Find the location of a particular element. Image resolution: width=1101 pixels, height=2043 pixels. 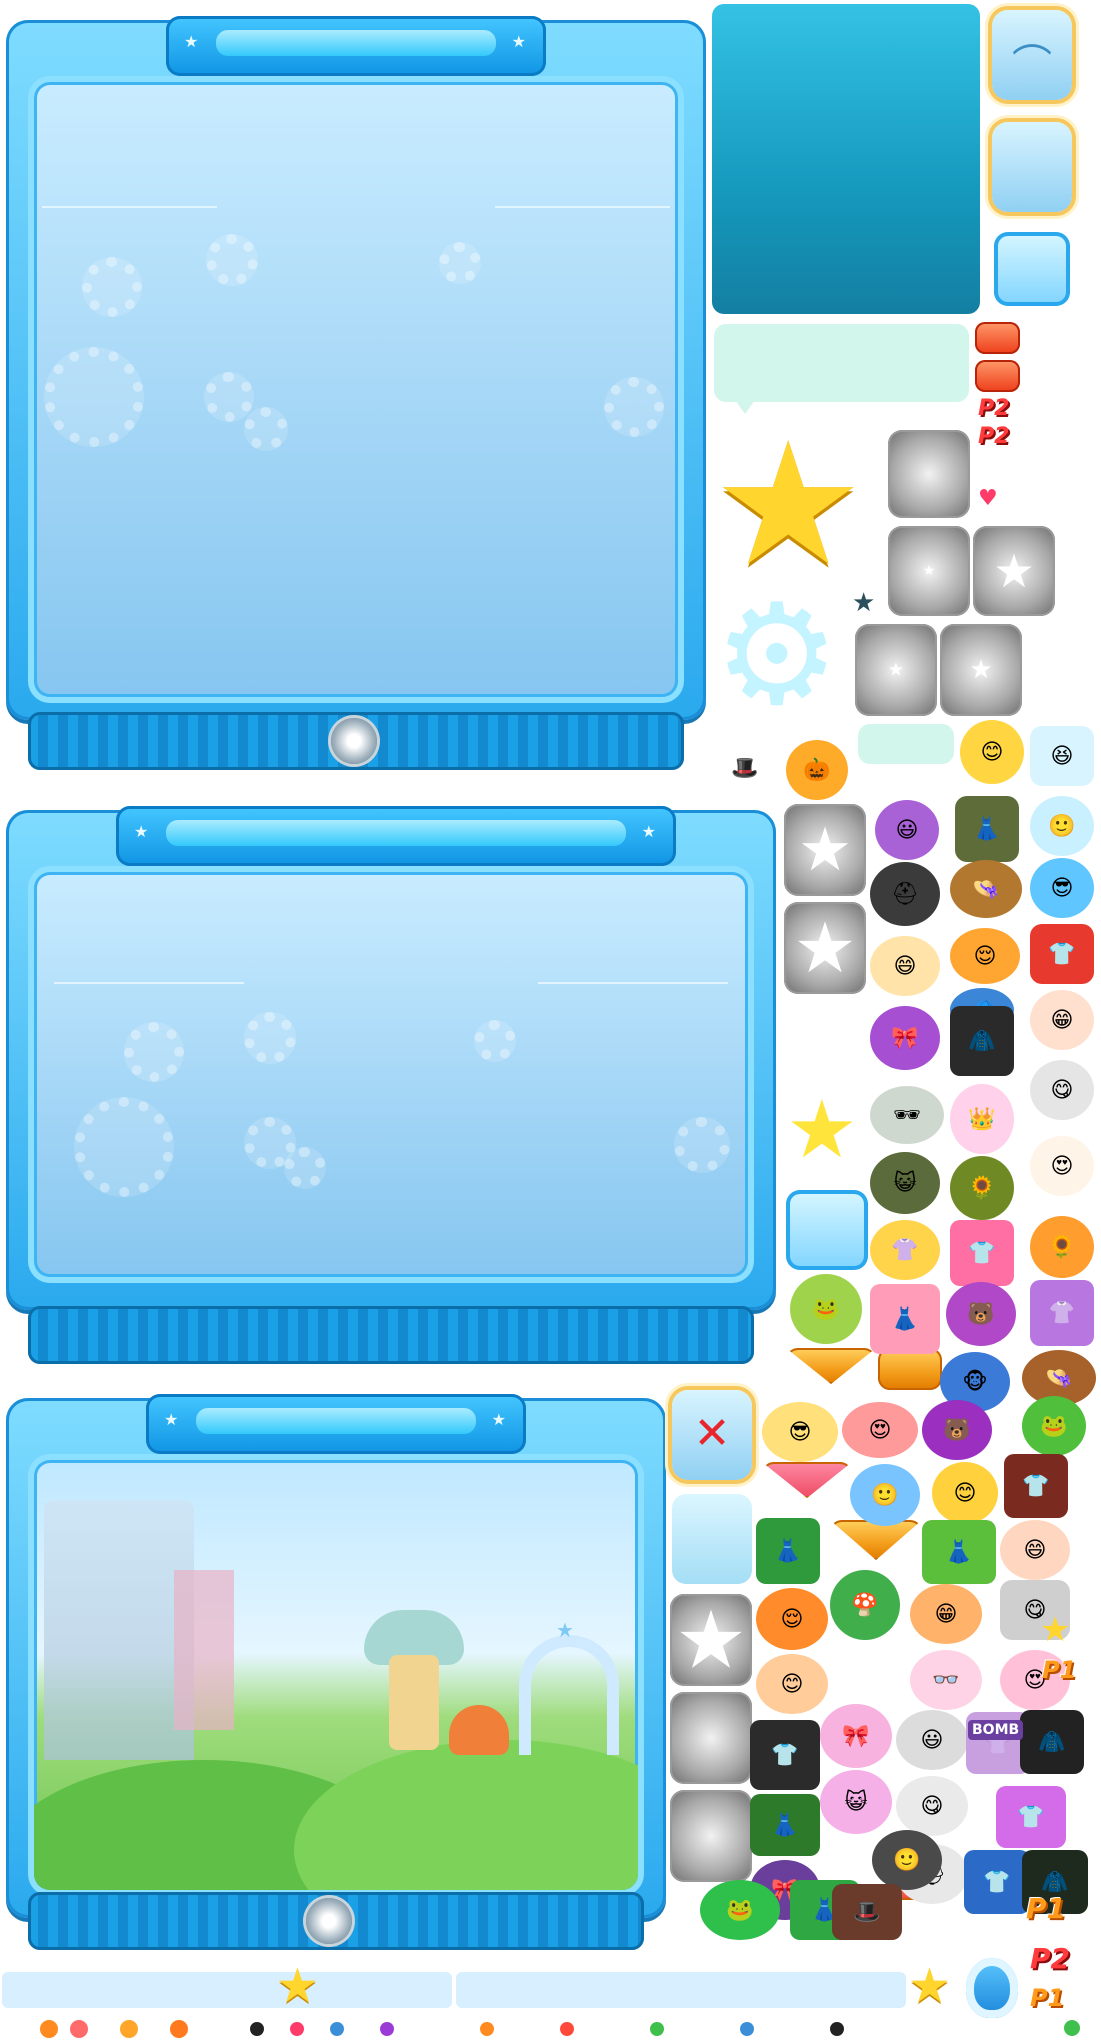

wardrobe-button: ⌒ is located at coordinates (1032, 55).